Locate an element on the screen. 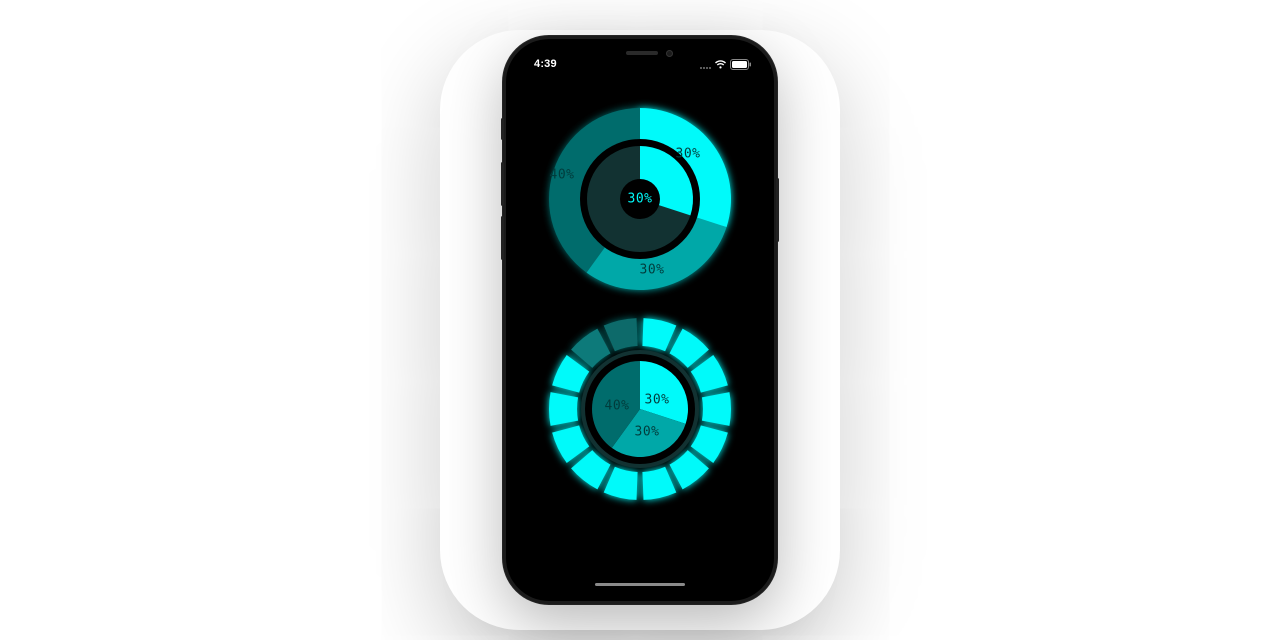 Image resolution: width=1280 pixels, height=640 pixels. concentric-ring-chart: 30% 30% 40% 30% is located at coordinates (640, 199).